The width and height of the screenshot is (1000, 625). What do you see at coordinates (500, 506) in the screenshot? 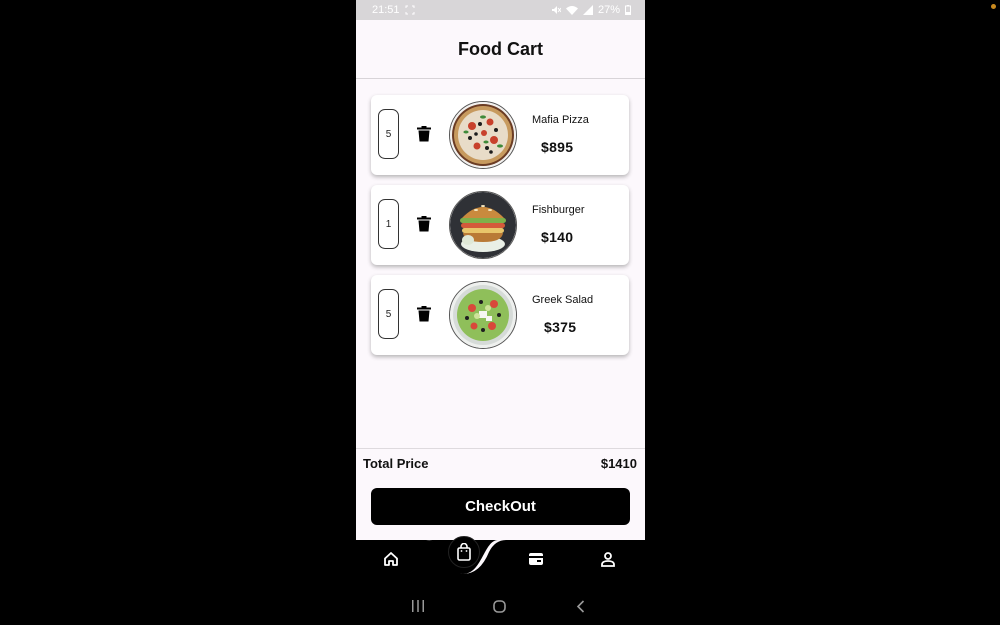
I see `checkout-button: CheckOut` at bounding box center [500, 506].